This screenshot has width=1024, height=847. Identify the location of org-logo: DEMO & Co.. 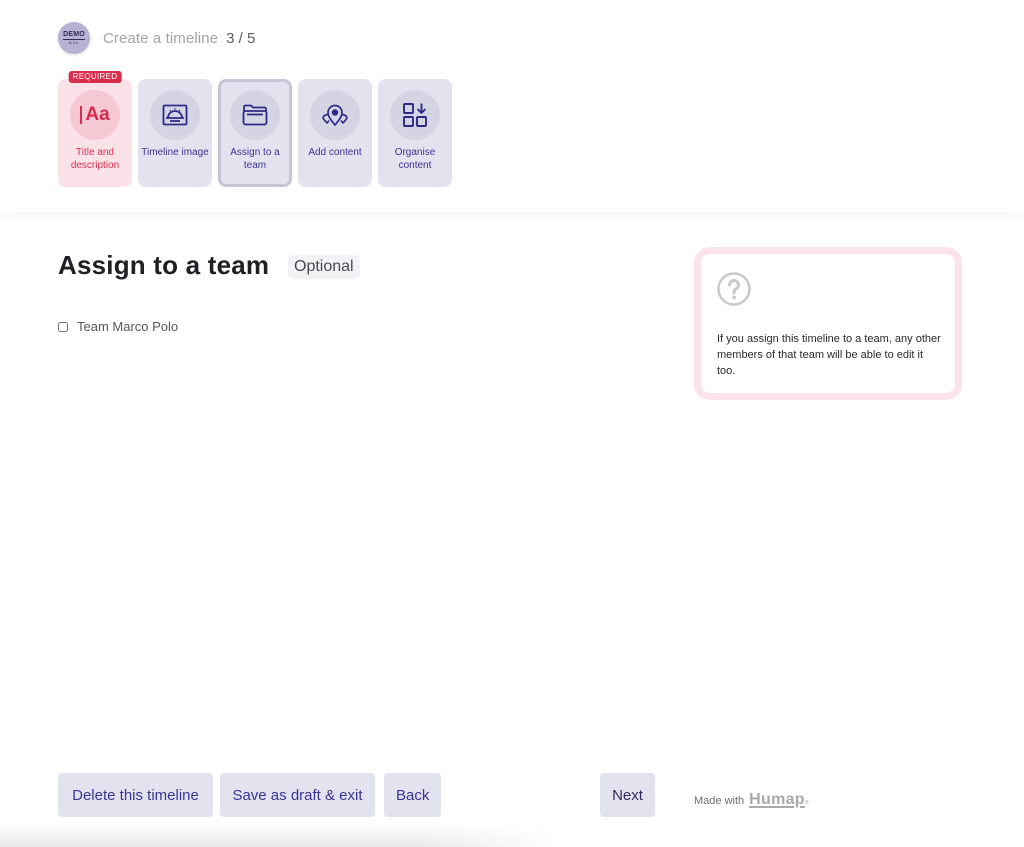
(74, 38).